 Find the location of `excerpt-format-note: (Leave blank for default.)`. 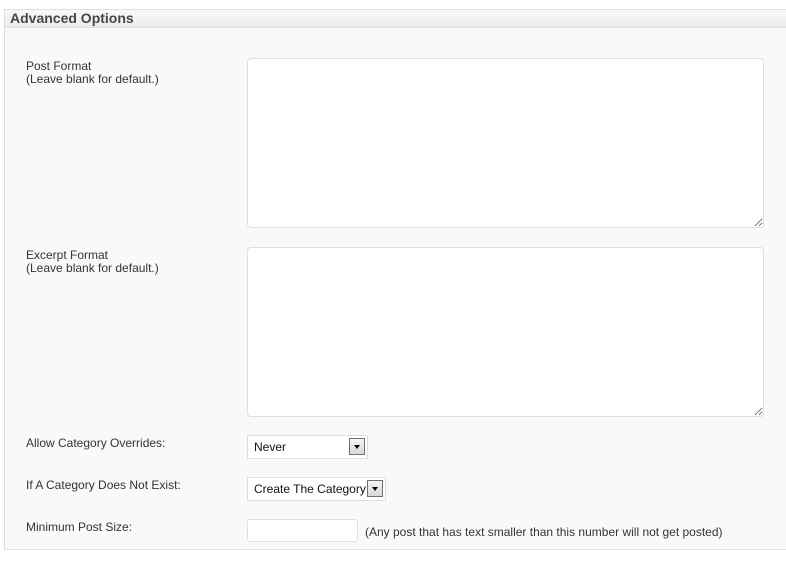

excerpt-format-note: (Leave blank for default.) is located at coordinates (92, 268).